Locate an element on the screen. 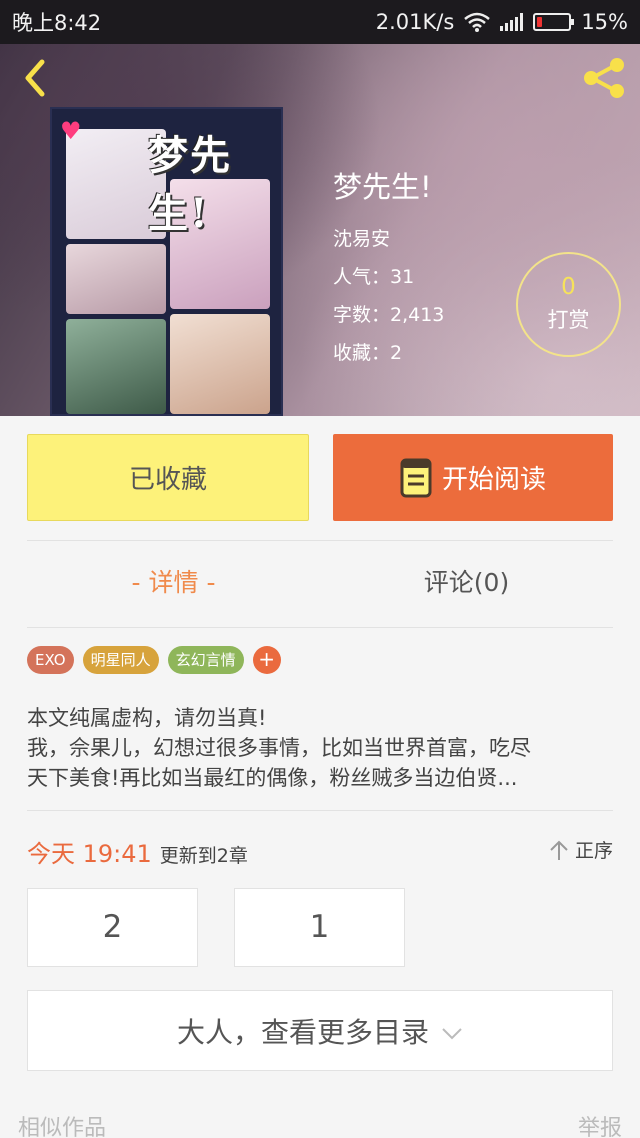 This screenshot has width=640, height=1138. book-info: 梦先生! 沈易安 人气：31 字数：2,413 收藏：2 is located at coordinates (388, 268).